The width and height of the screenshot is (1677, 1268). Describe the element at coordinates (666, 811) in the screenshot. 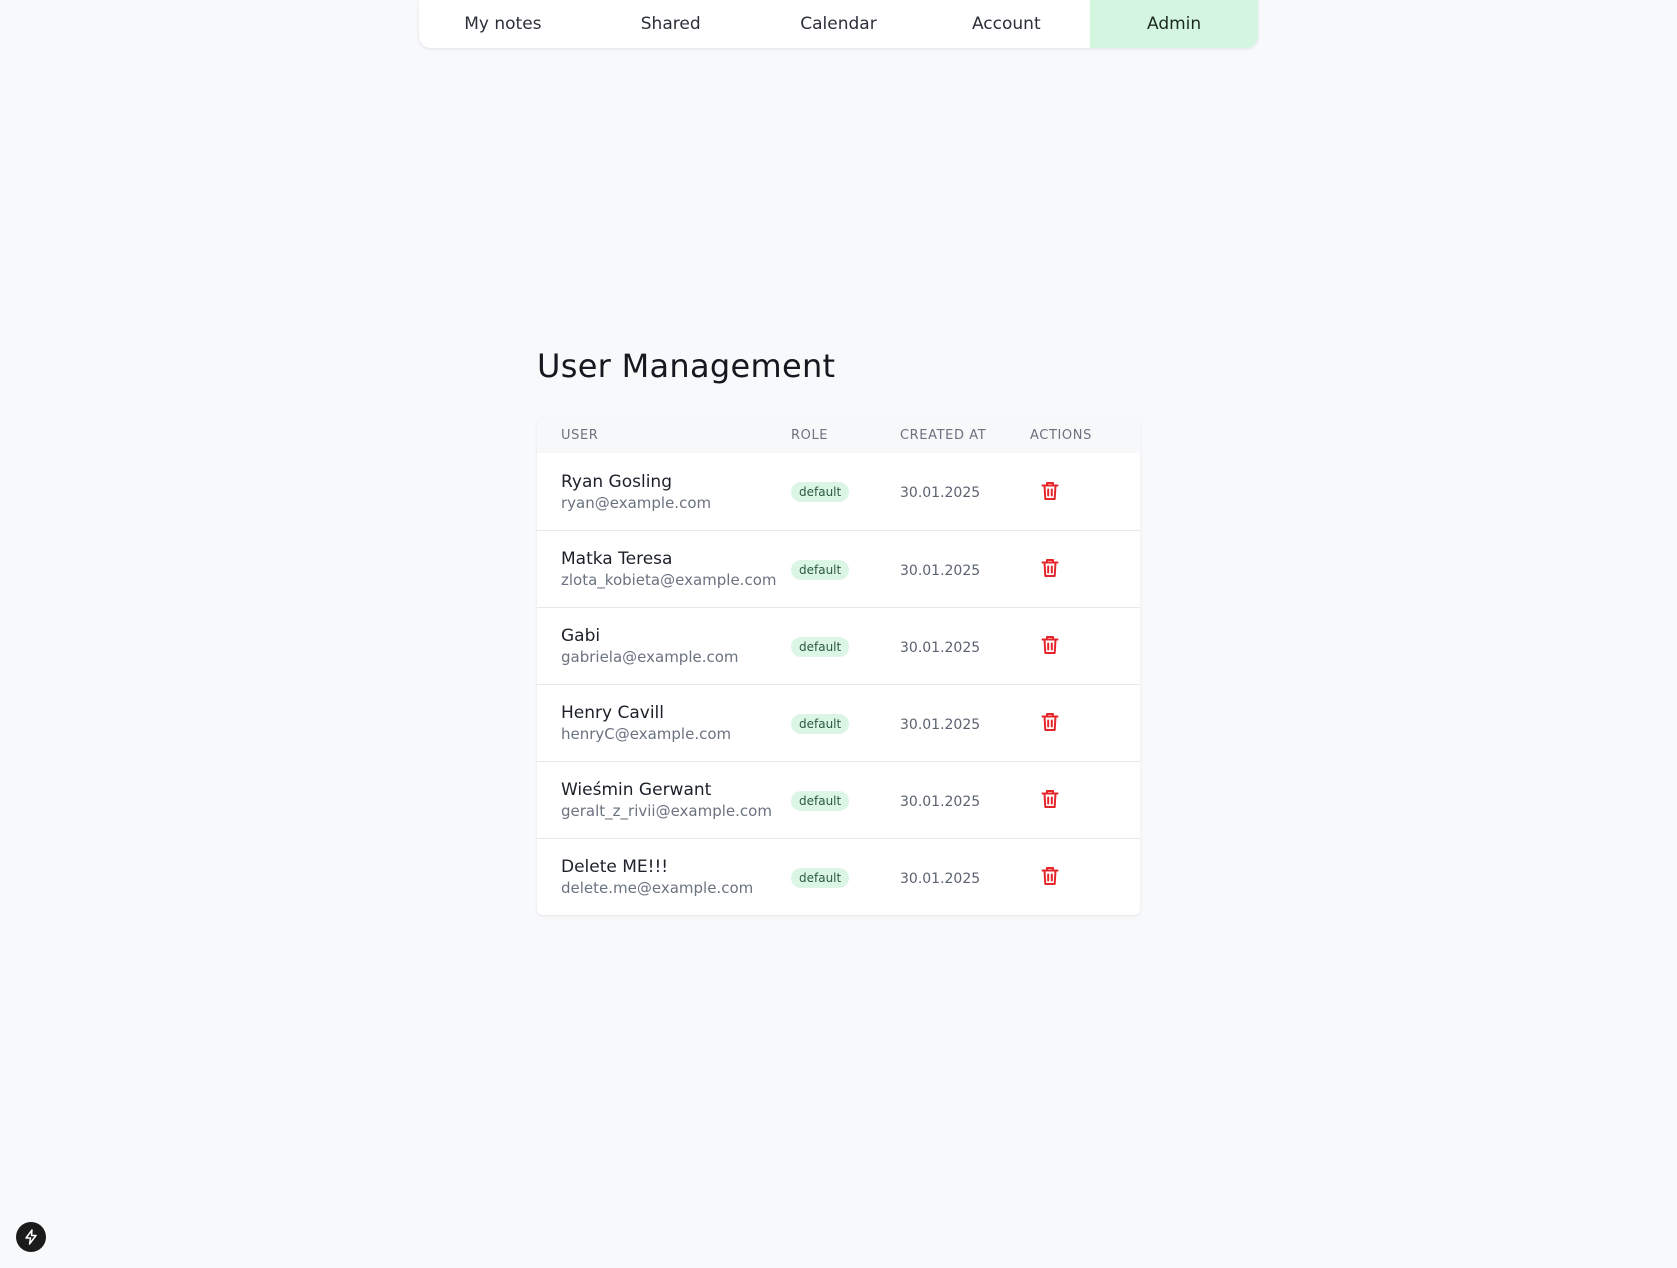

I see `user-email: geralt_z_rivii@example.com` at that location.